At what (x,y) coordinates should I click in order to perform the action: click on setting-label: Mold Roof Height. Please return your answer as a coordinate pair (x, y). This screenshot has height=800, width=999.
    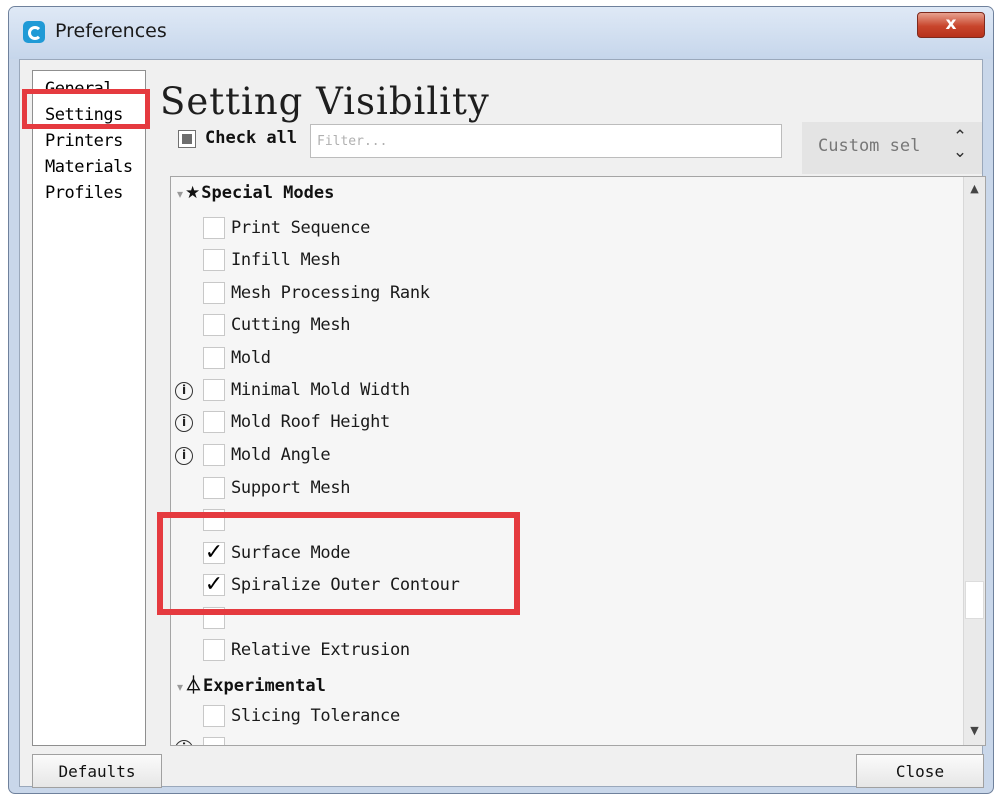
    Looking at the image, I should click on (310, 422).